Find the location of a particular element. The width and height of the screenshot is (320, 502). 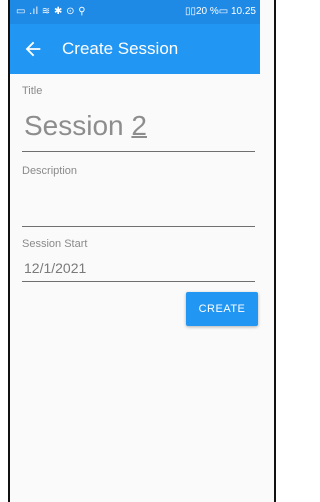

title-label: Title is located at coordinates (32, 91).